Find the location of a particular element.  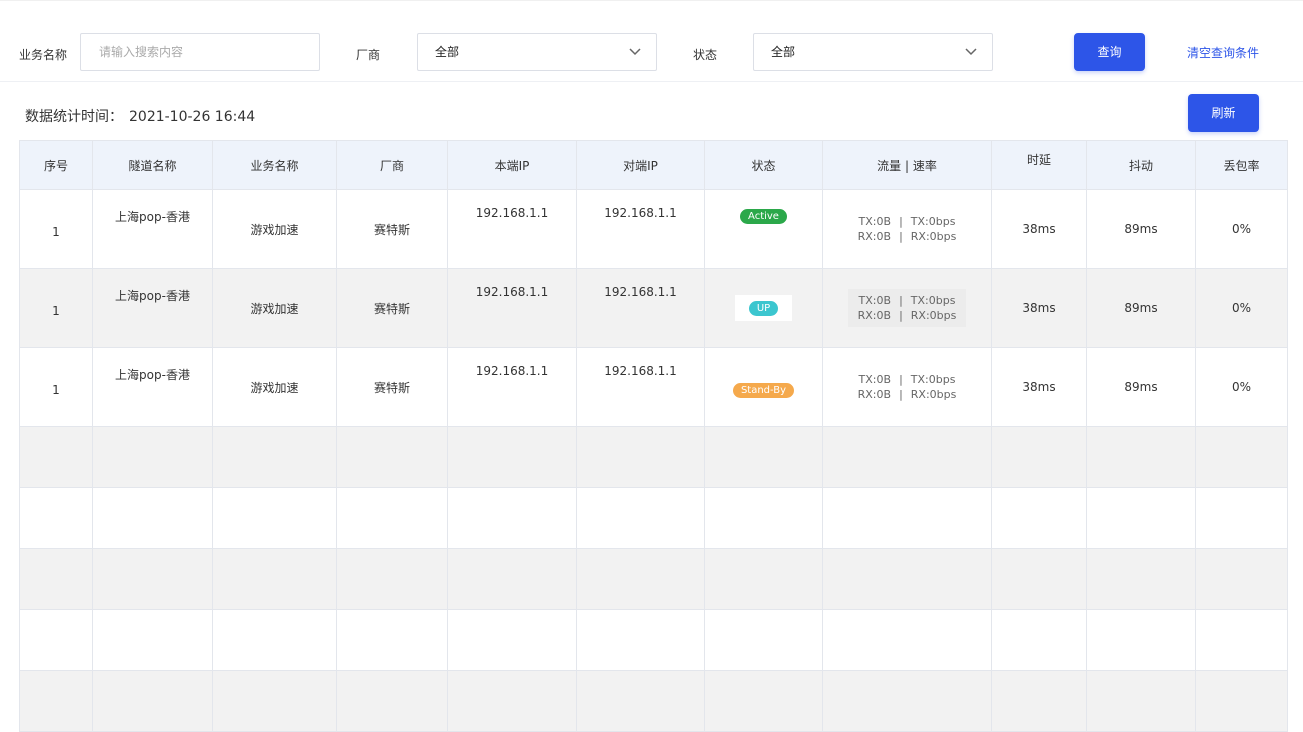

vendor-label: 厂商 is located at coordinates (368, 55).